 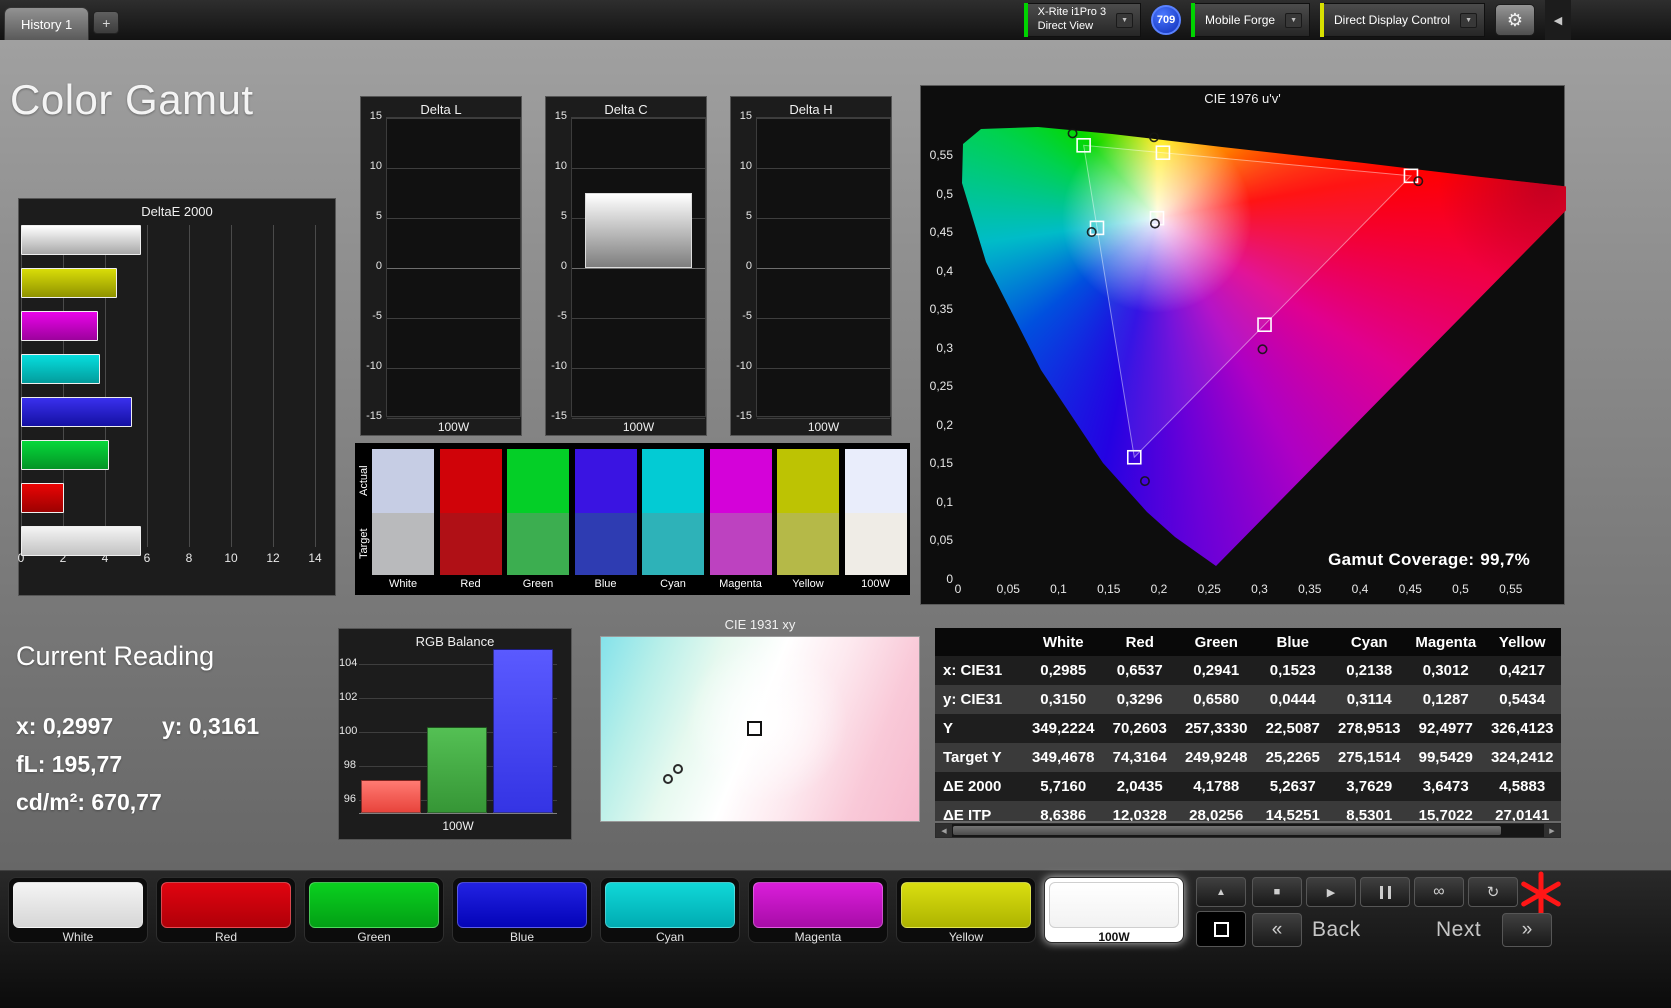 What do you see at coordinates (1216, 814) in the screenshot?
I see `table-cell: 28,0256` at bounding box center [1216, 814].